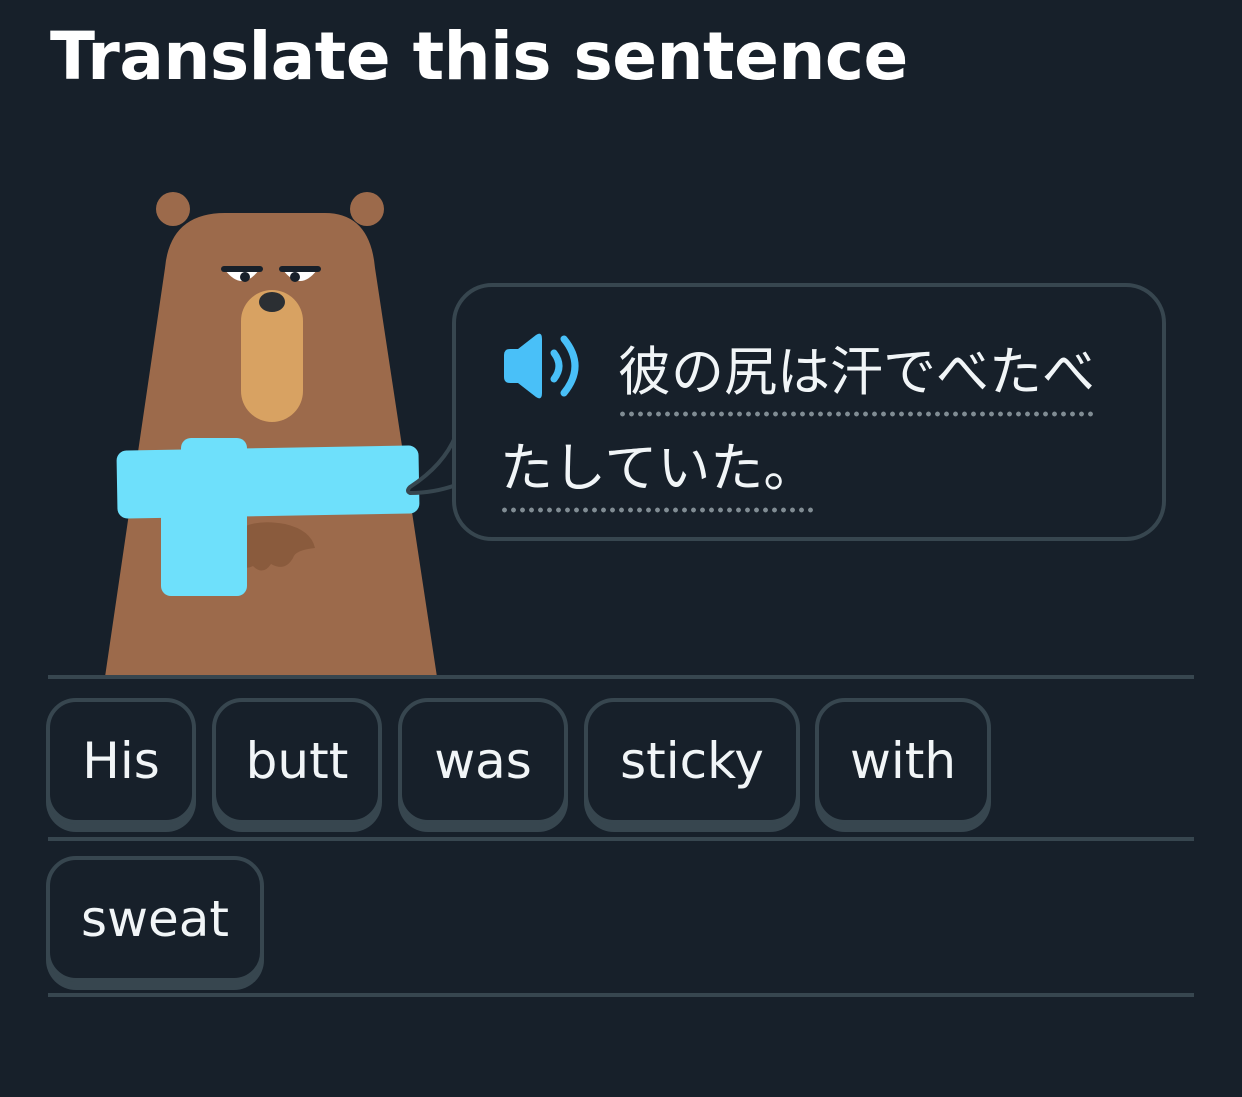  I want to click on word-chip-his: His, so click(121, 761).